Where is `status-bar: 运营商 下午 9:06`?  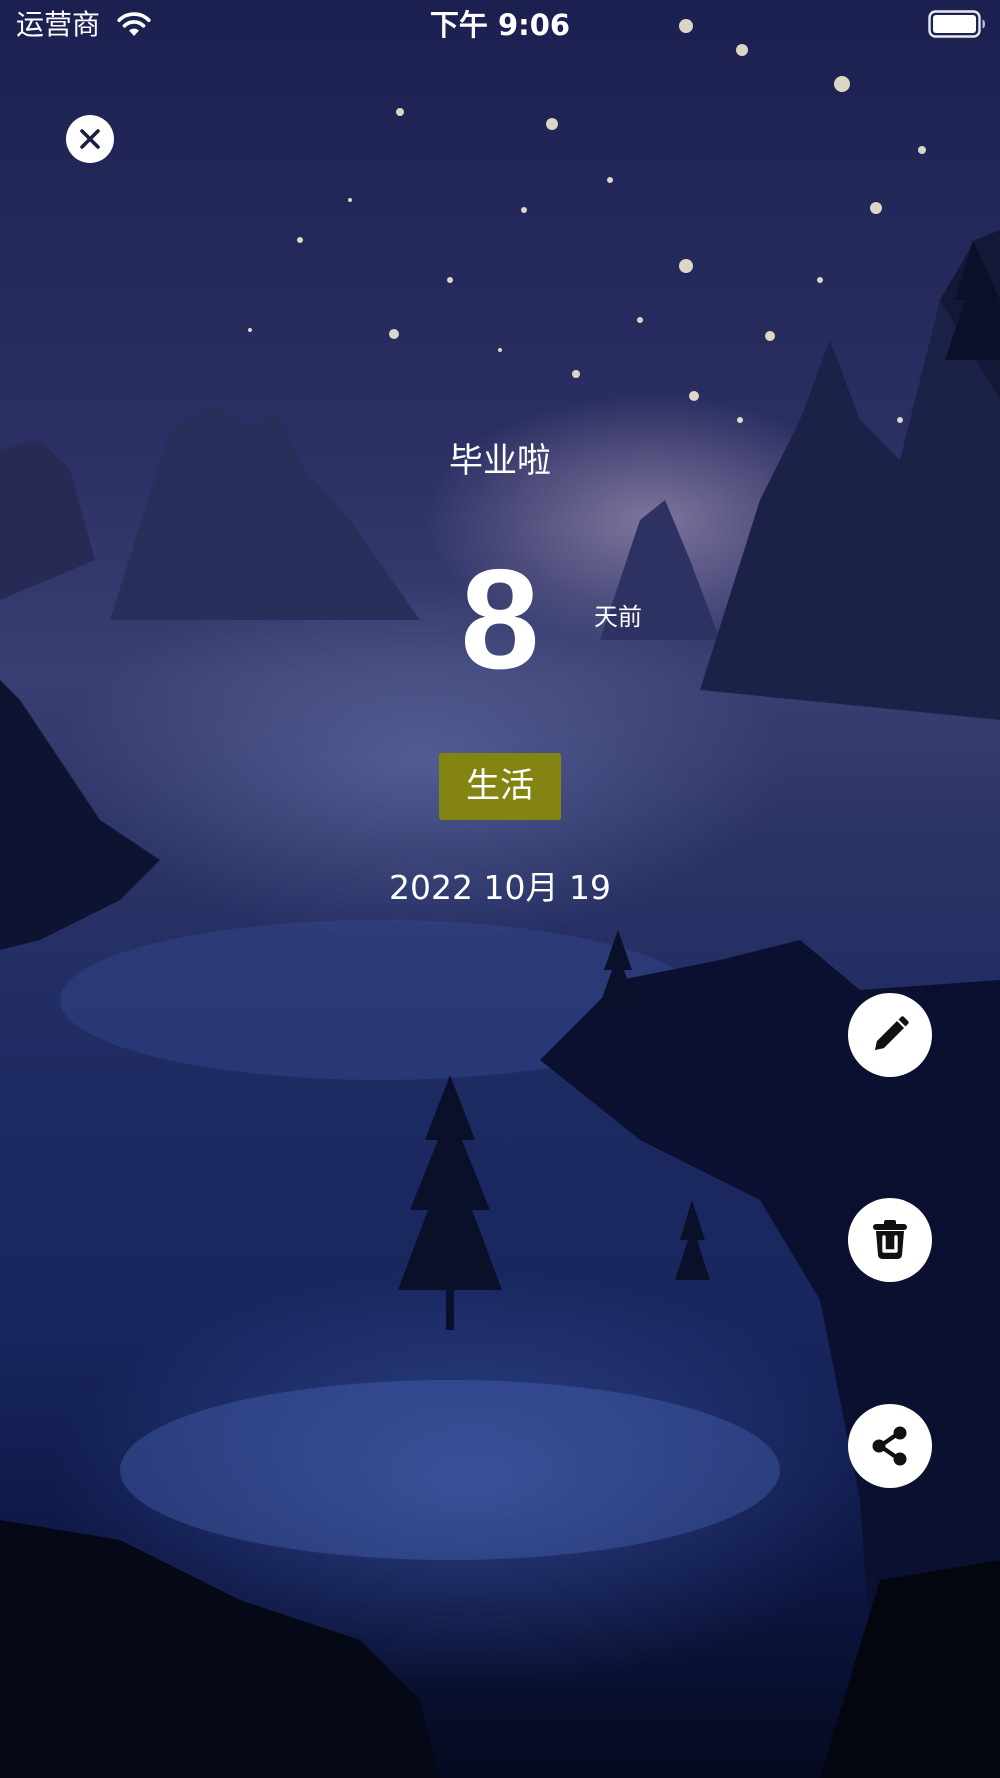 status-bar: 运营商 下午 9:06 is located at coordinates (500, 25).